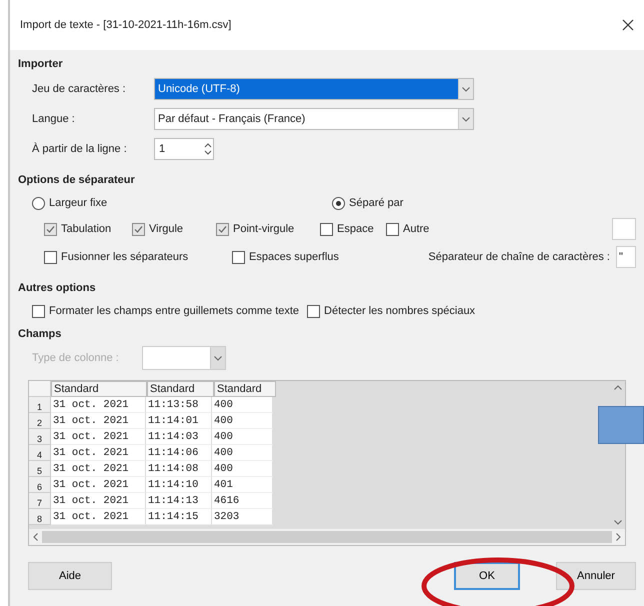 This screenshot has height=606, width=644. Describe the element at coordinates (40, 485) in the screenshot. I see `row-number: 6` at that location.